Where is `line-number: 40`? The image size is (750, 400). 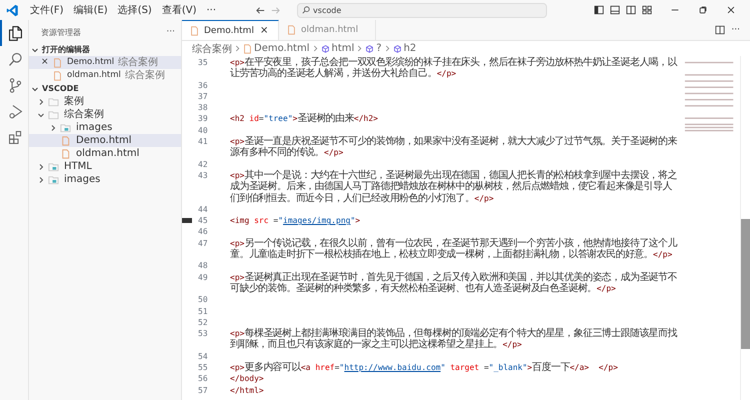 line-number: 40 is located at coordinates (203, 130).